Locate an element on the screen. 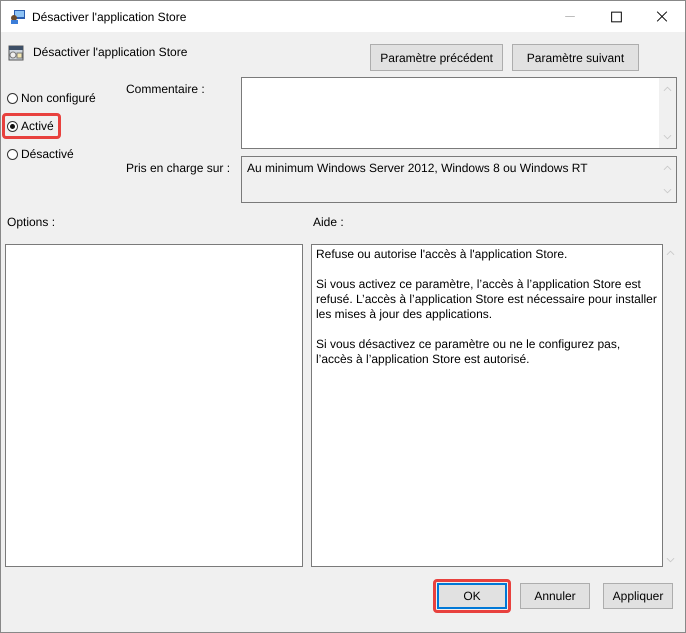 The image size is (686, 633). dialog-button: Appliquer is located at coordinates (638, 596).